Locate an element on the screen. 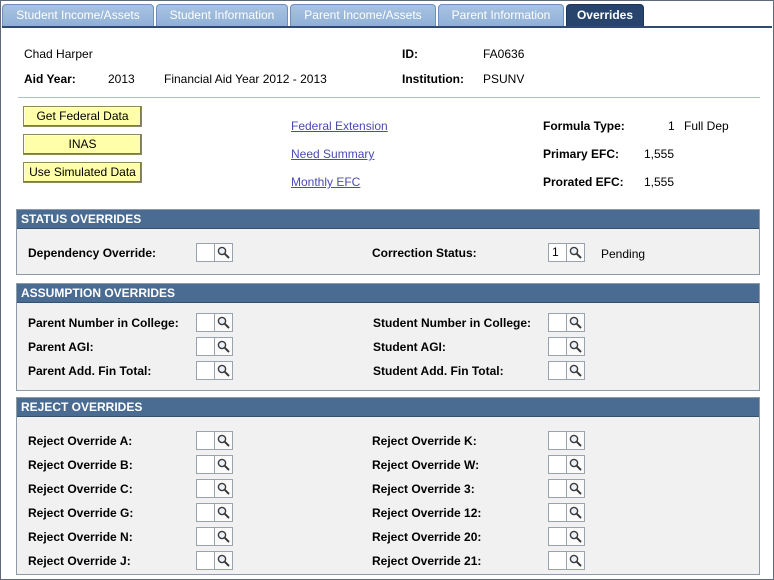  assumption-overrides-title: ASSUMPTION OVERRIDES is located at coordinates (388, 293).